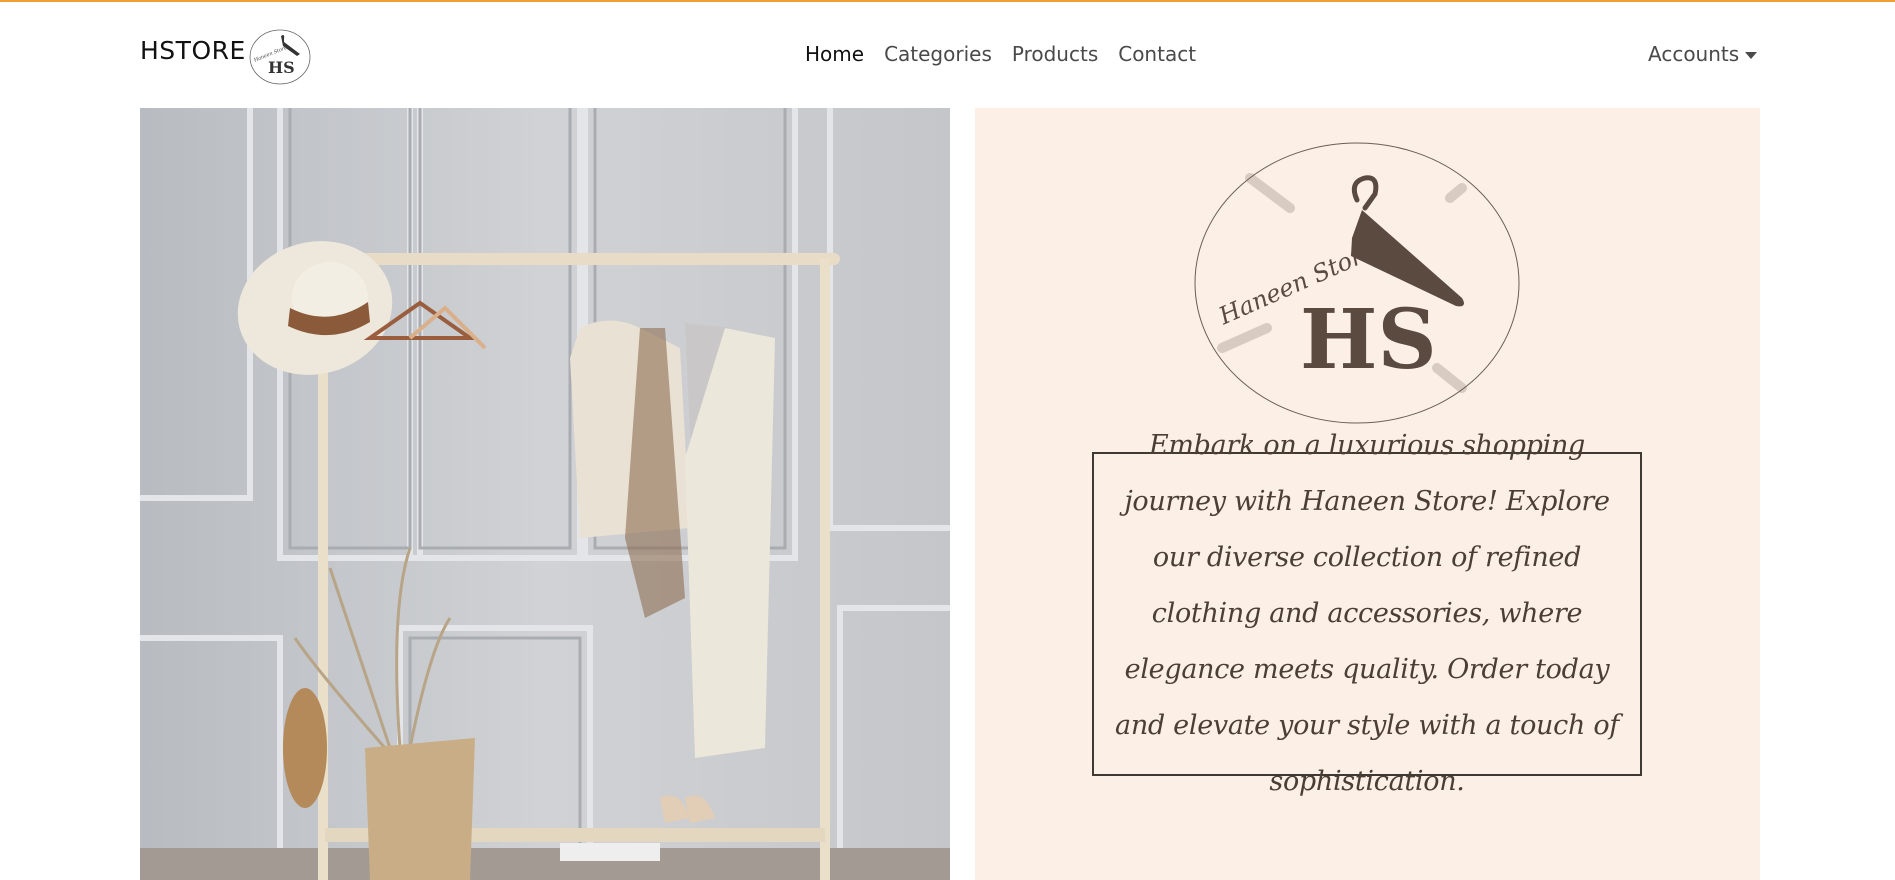  What do you see at coordinates (1157, 54) in the screenshot?
I see `nav-contact: Contact` at bounding box center [1157, 54].